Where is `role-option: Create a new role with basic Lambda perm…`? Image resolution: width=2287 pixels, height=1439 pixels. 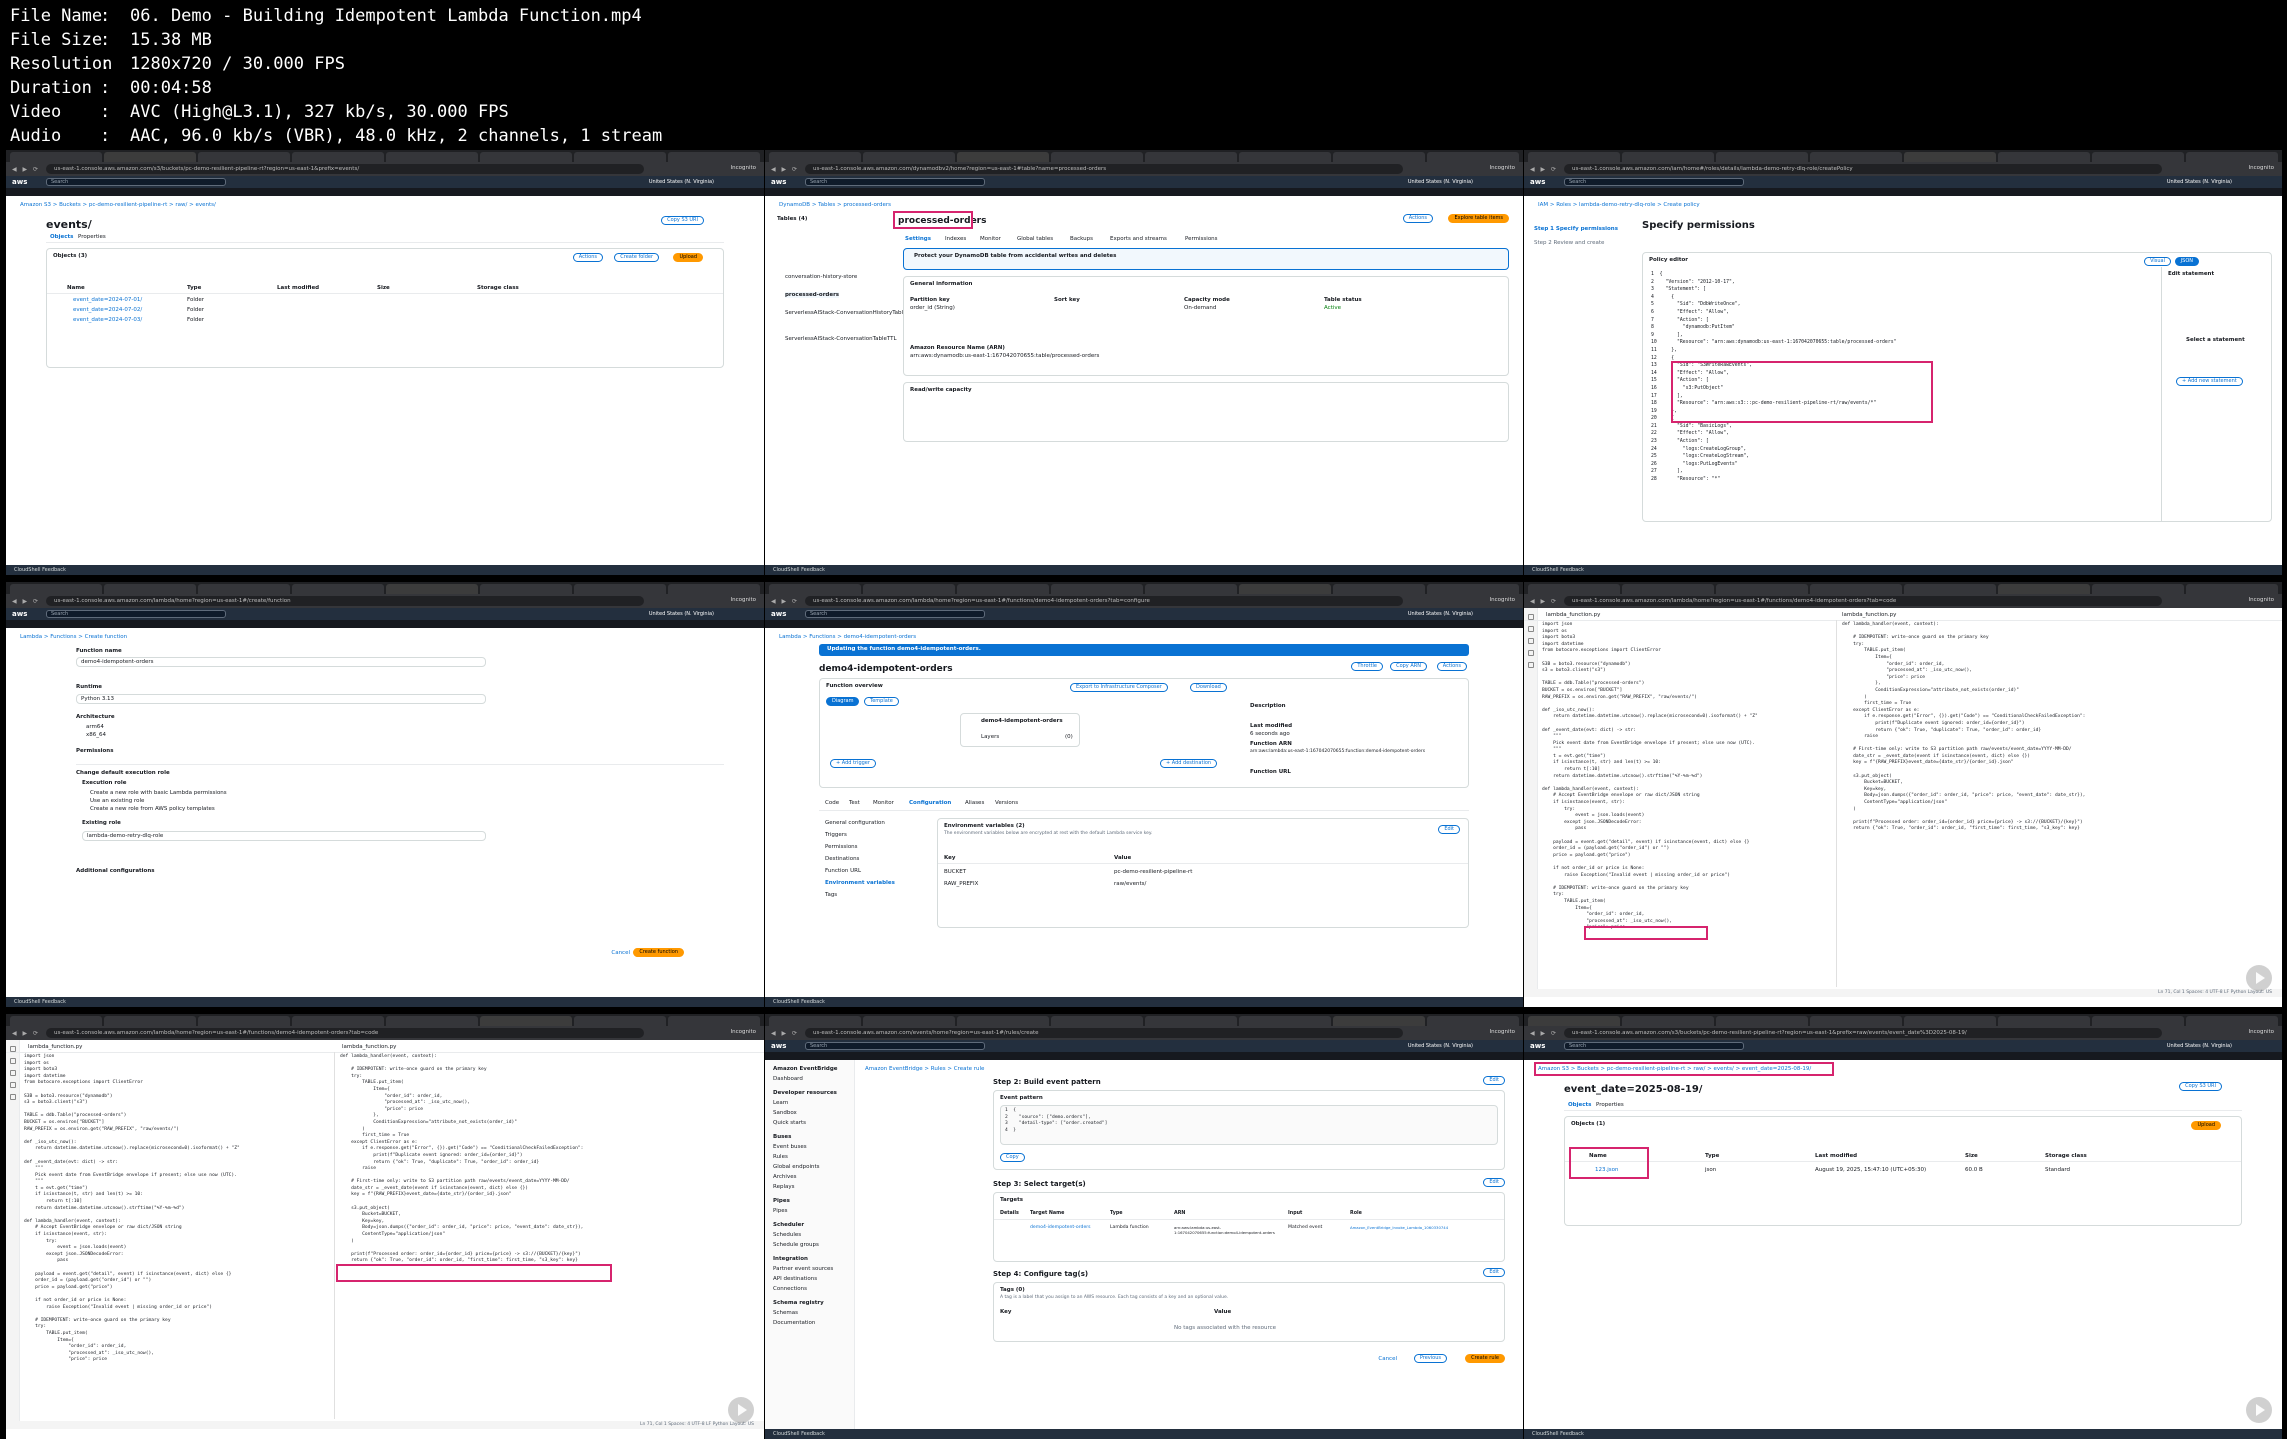
role-option: Create a new role with basic Lambda perm… is located at coordinates (158, 793).